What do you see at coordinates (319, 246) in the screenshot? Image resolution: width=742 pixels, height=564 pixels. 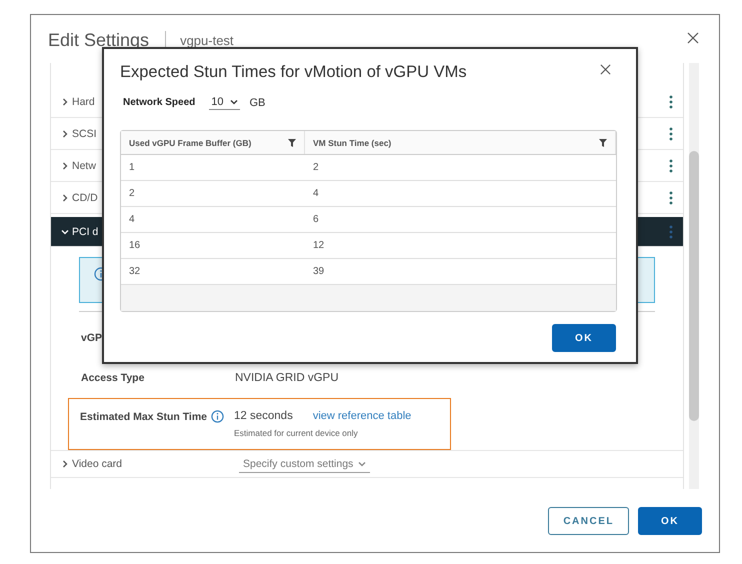 I see `table-cell-text: 12` at bounding box center [319, 246].